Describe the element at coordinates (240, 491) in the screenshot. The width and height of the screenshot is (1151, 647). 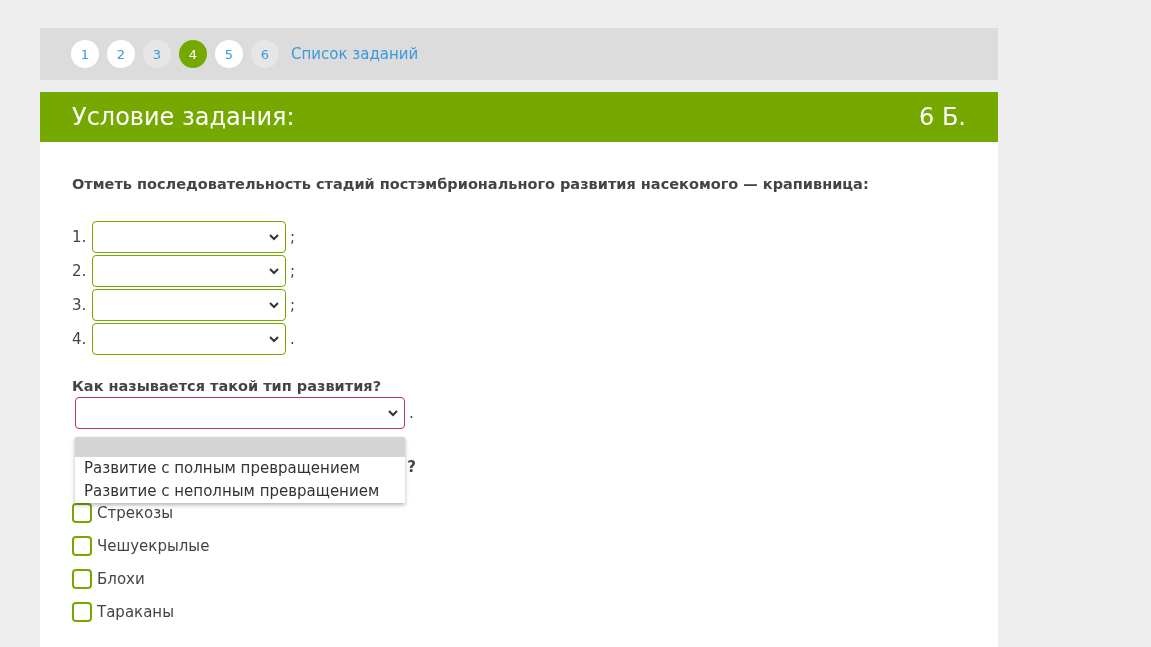
I see `dropdown-option: Развитие с неполным превращением` at that location.